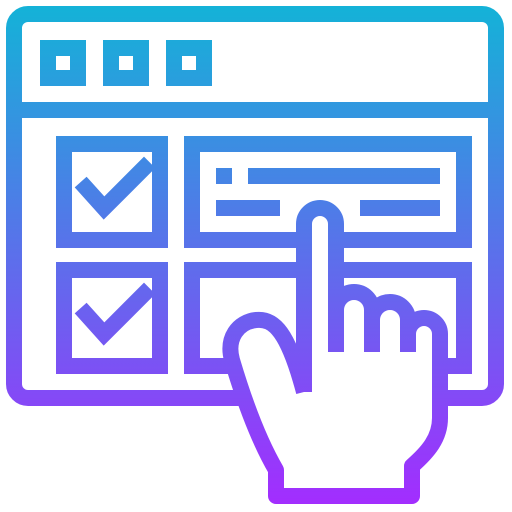  I want to click on window-controls, so click(126, 63).